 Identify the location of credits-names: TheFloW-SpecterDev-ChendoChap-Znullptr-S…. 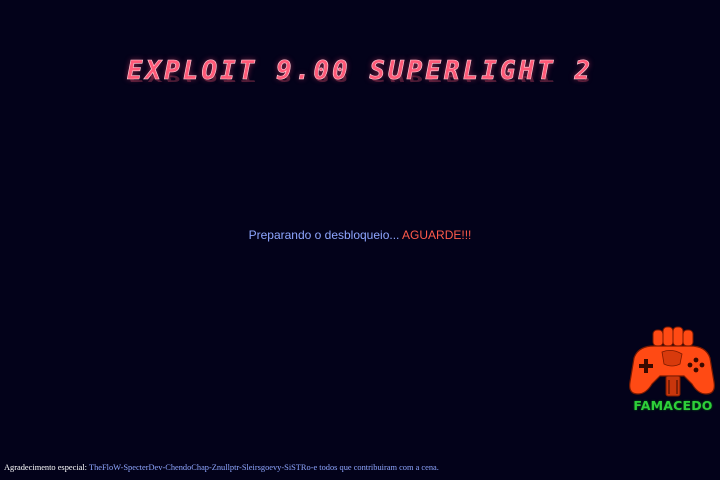
(263, 467).